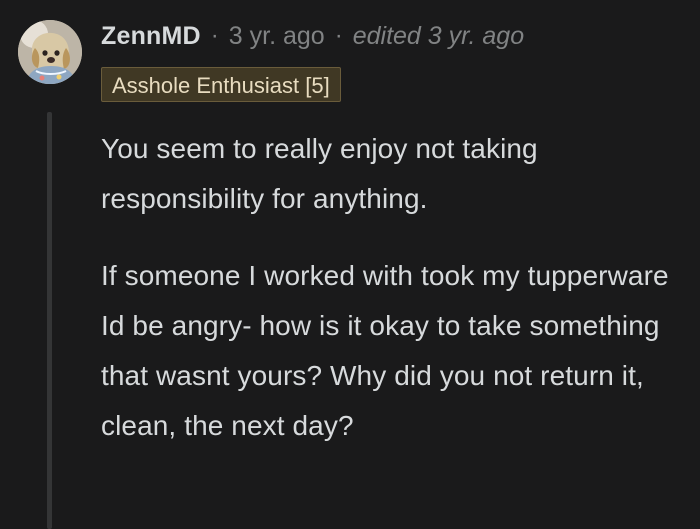 The image size is (700, 529). I want to click on dog-avatar-icon, so click(50, 52).